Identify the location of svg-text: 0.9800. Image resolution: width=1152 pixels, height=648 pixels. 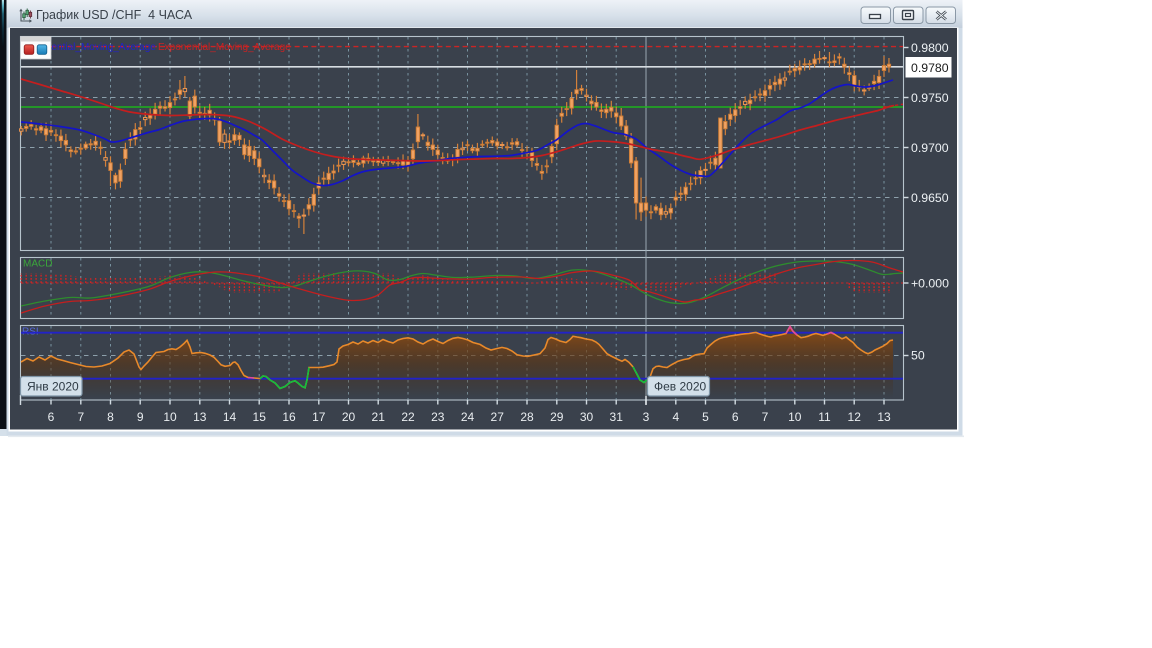
(930, 48).